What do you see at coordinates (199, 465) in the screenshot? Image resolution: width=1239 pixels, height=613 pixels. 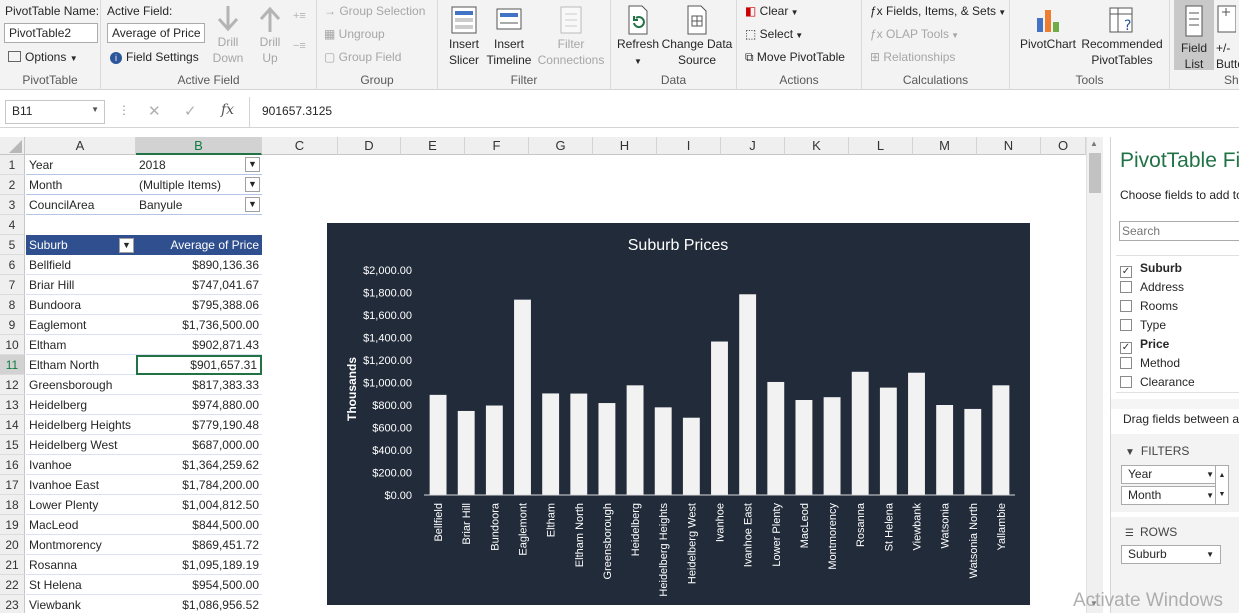 I see `cell-b: $1,364,259.62` at bounding box center [199, 465].